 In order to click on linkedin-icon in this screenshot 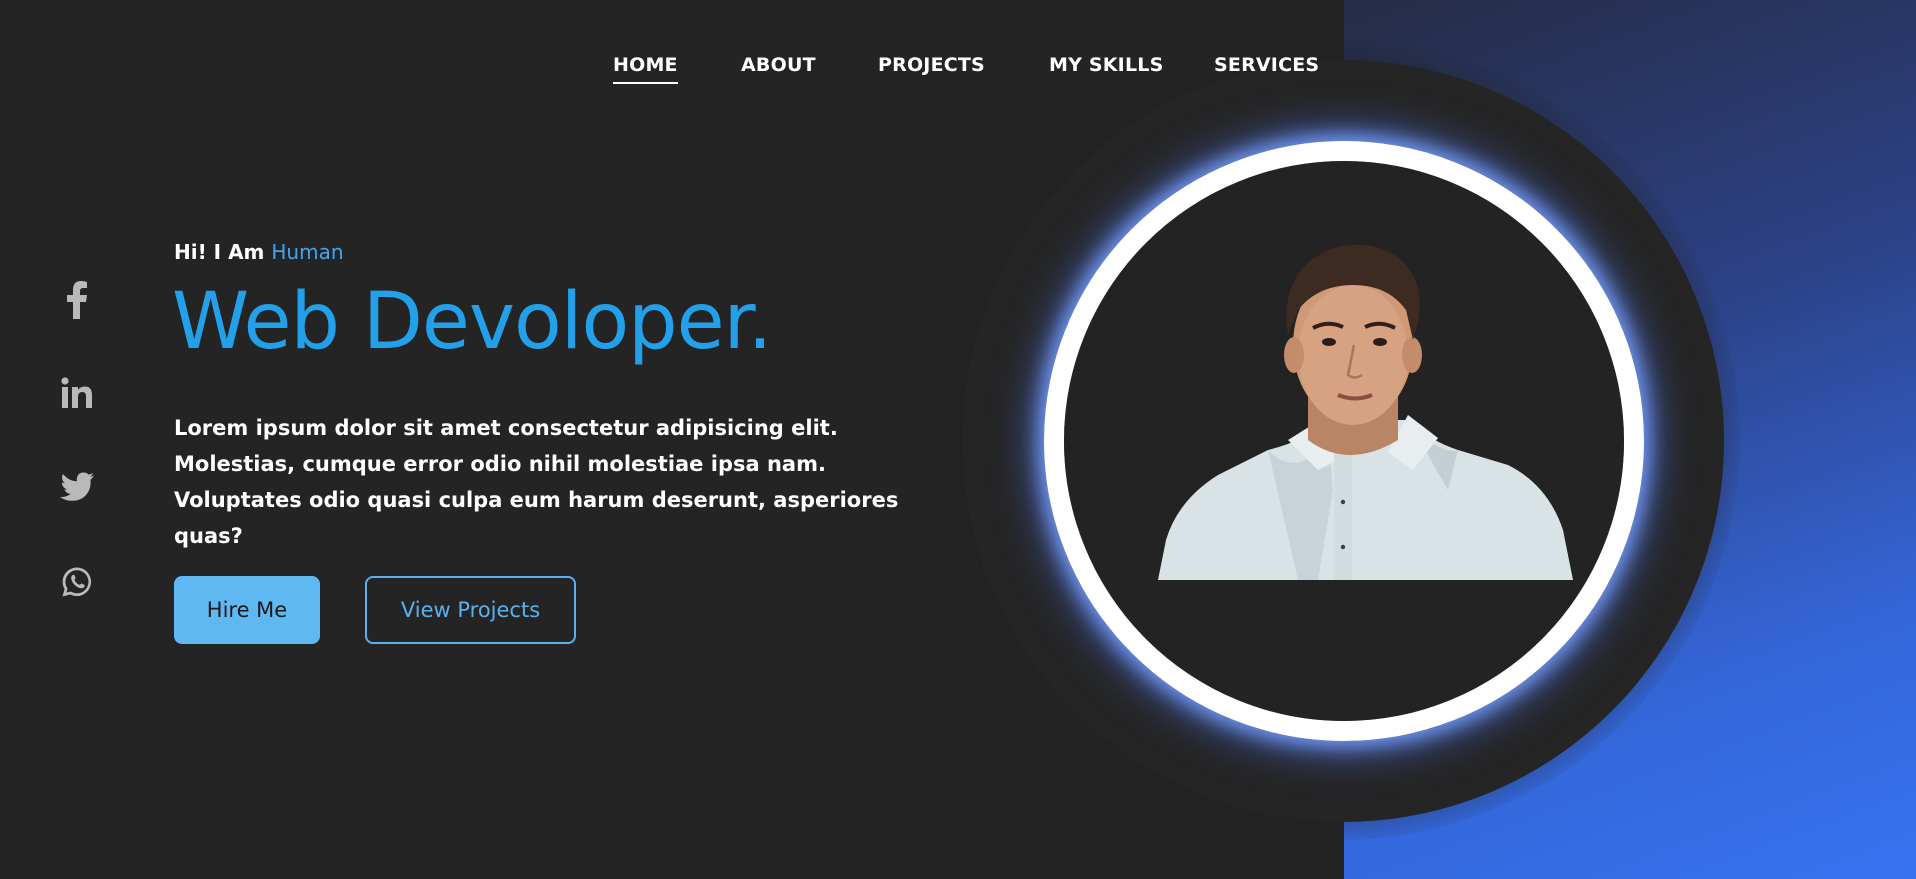, I will do `click(77, 393)`.